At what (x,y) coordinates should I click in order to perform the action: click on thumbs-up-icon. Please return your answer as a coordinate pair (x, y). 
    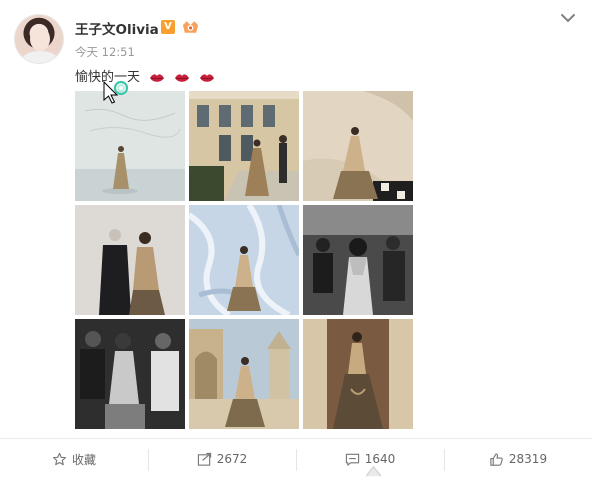
    Looking at the image, I should click on (496, 459).